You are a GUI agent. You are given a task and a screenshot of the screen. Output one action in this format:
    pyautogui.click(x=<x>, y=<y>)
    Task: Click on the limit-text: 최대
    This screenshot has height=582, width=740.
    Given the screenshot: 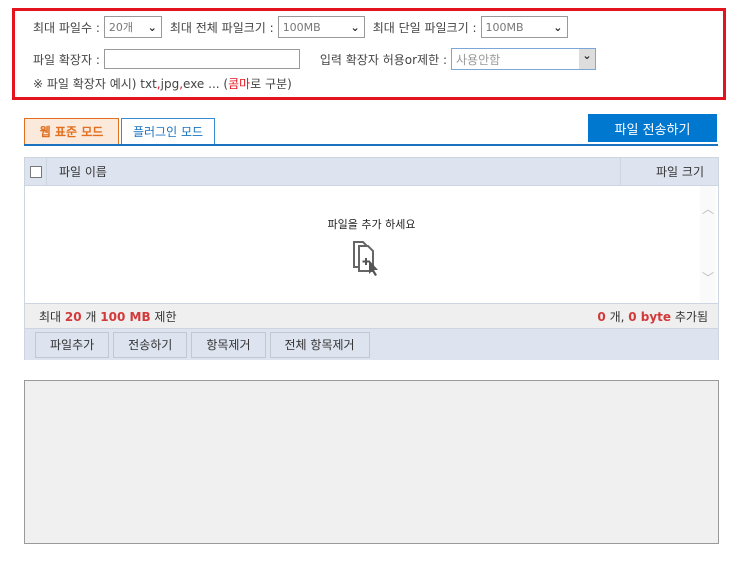 What is the action you would take?
    pyautogui.click(x=52, y=316)
    